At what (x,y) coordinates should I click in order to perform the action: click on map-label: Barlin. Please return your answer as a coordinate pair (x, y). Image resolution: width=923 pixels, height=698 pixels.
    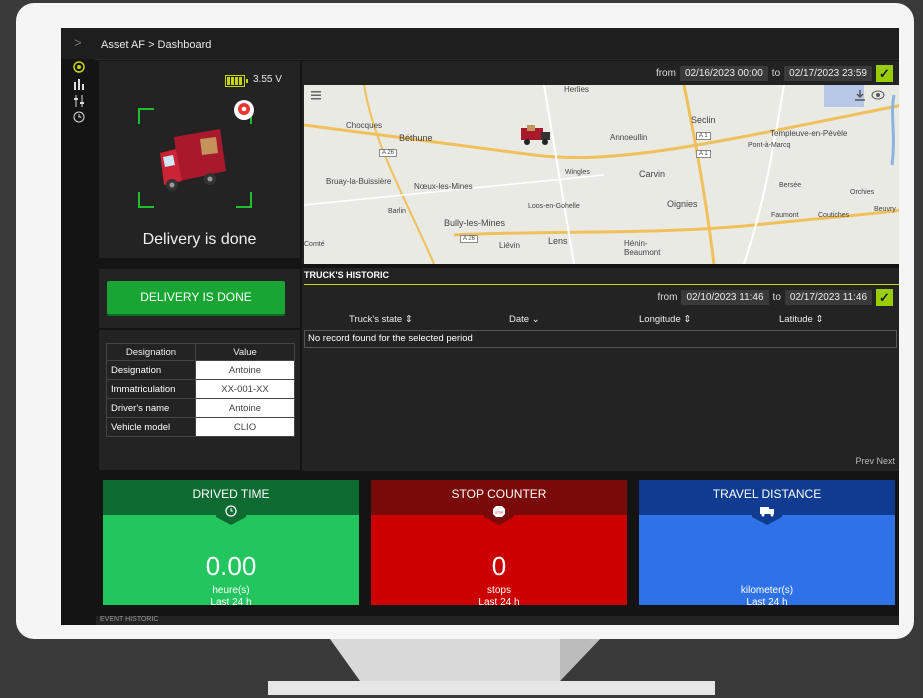
    Looking at the image, I should click on (397, 211).